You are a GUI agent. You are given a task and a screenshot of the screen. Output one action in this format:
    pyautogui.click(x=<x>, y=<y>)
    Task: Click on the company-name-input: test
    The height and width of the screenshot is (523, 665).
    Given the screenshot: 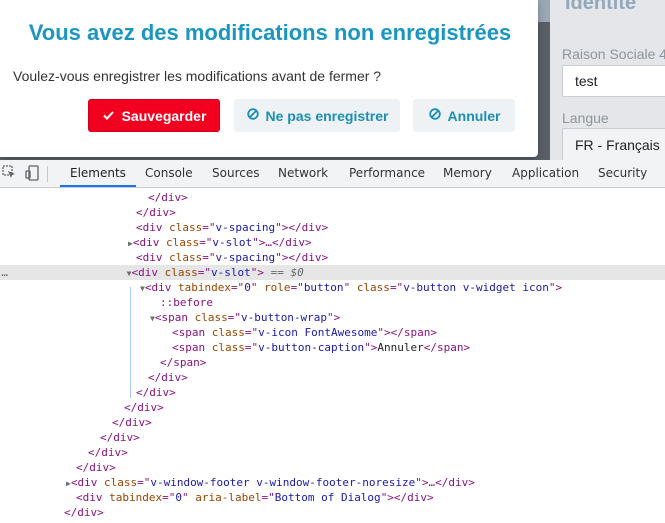 What is the action you would take?
    pyautogui.click(x=613, y=81)
    